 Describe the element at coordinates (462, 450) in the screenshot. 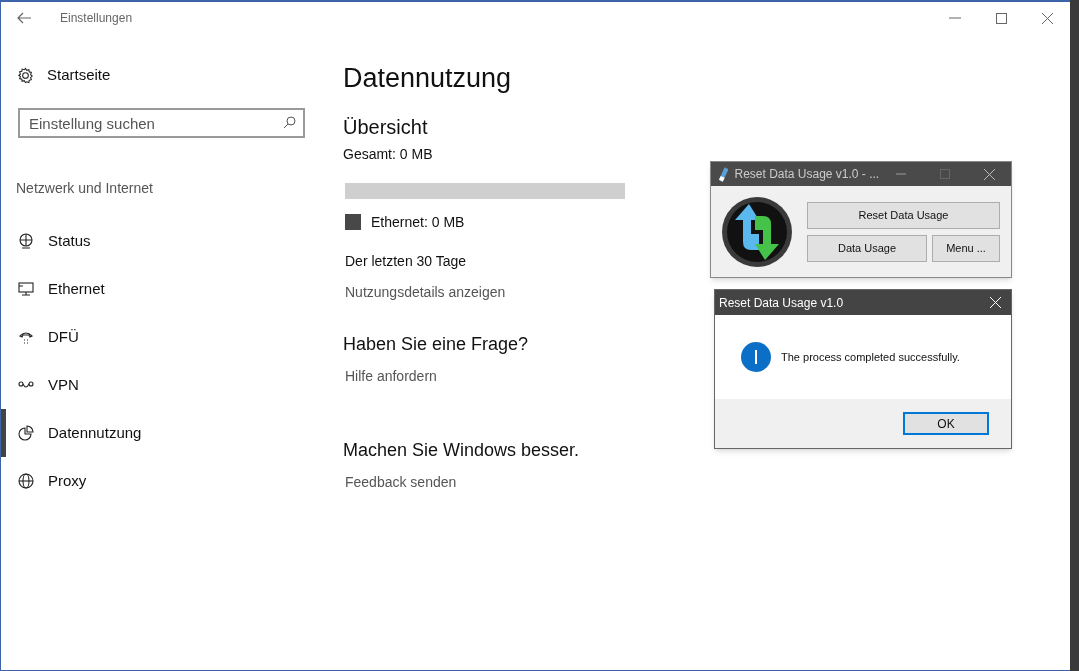

I see `section-heading: Machen Sie Windows besser.` at that location.